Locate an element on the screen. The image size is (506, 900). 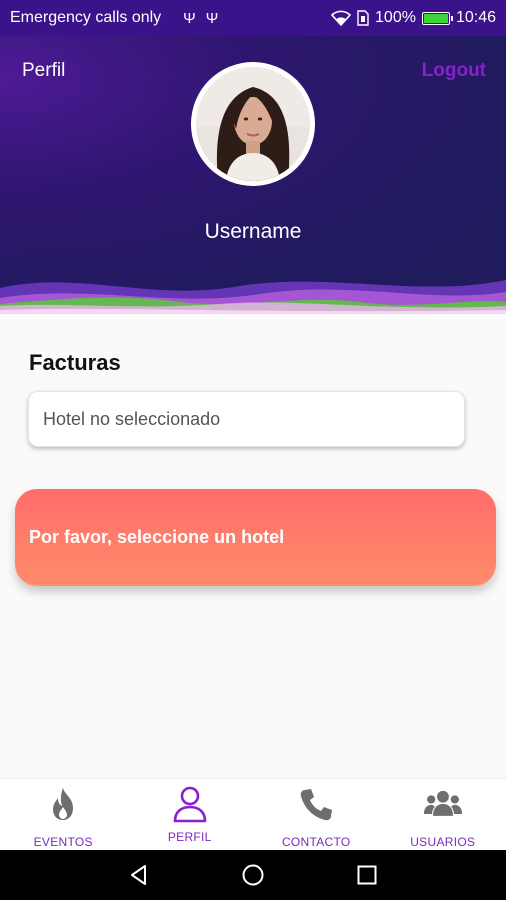
select-hotel-alert: Por favor, seleccione un hotel is located at coordinates (255, 537).